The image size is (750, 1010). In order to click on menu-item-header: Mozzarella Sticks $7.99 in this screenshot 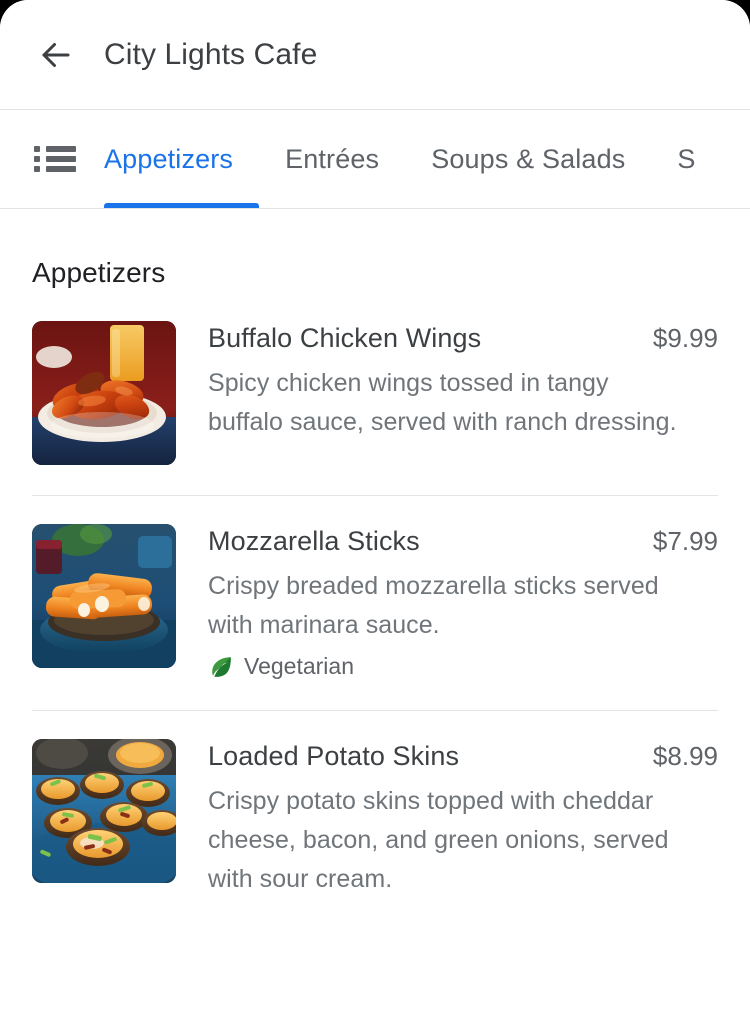, I will do `click(463, 541)`.